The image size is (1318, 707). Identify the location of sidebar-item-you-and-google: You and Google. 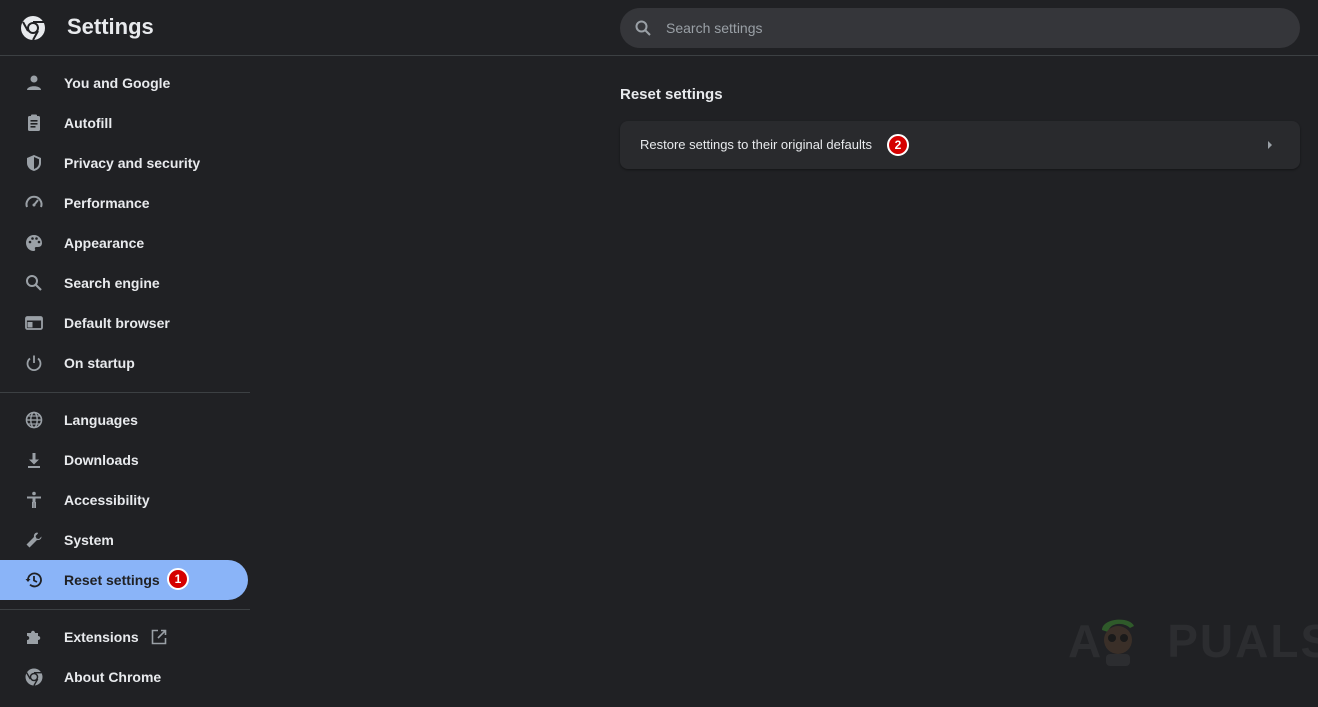
(124, 83).